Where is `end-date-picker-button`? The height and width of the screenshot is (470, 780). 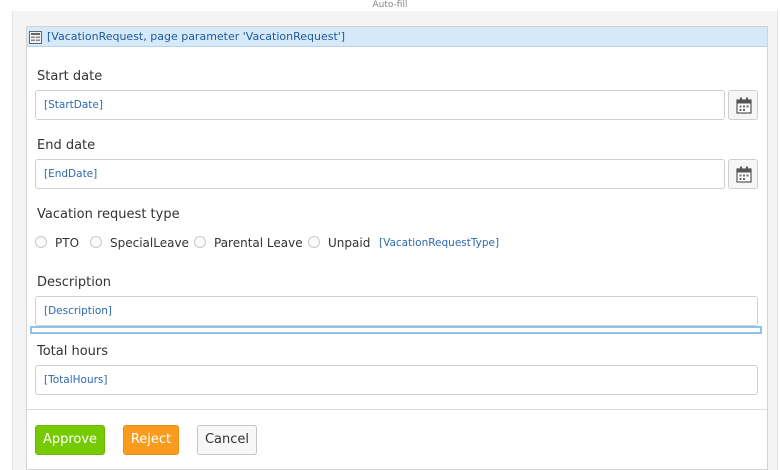
end-date-picker-button is located at coordinates (743, 174).